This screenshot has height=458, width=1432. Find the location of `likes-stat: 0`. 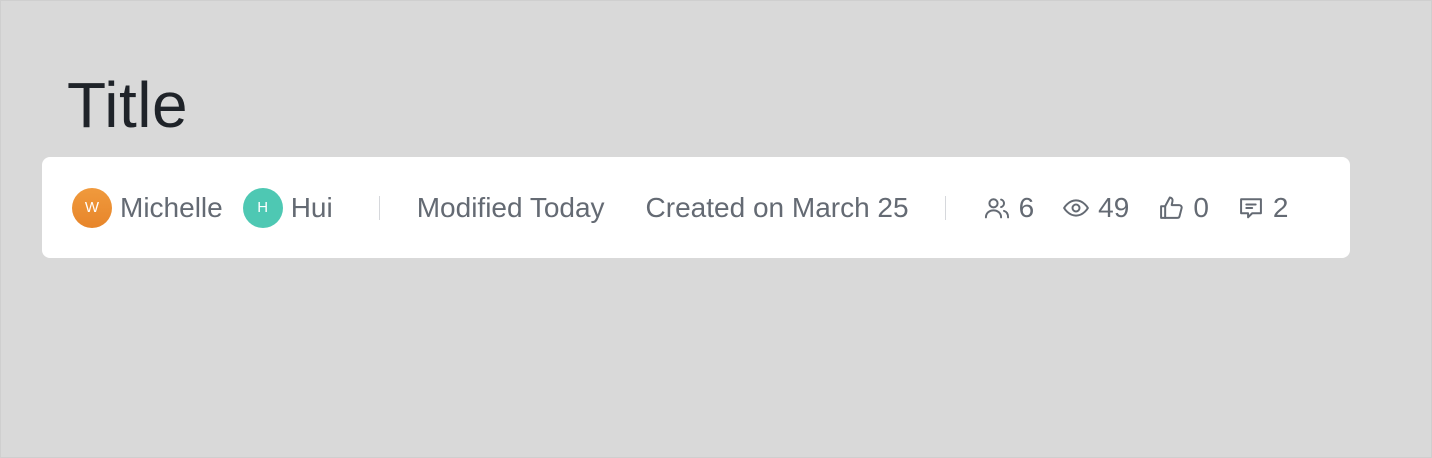

likes-stat: 0 is located at coordinates (1183, 208).